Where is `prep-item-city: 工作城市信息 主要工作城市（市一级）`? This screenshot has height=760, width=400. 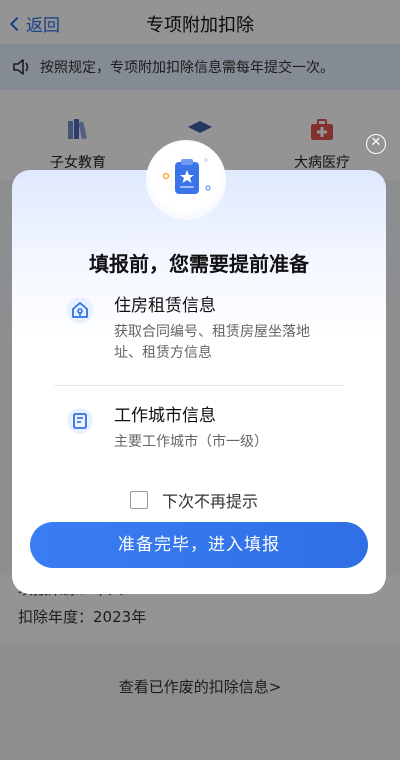 prep-item-city: 工作城市信息 主要工作城市（市一级） is located at coordinates (257, 428).